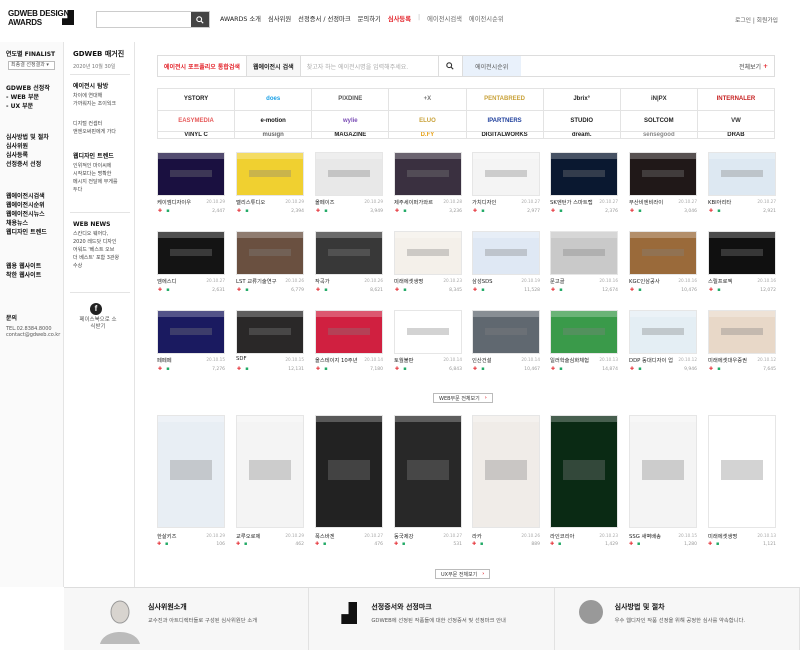  I want to click on portfolio-name: 한살키즈, so click(167, 536).